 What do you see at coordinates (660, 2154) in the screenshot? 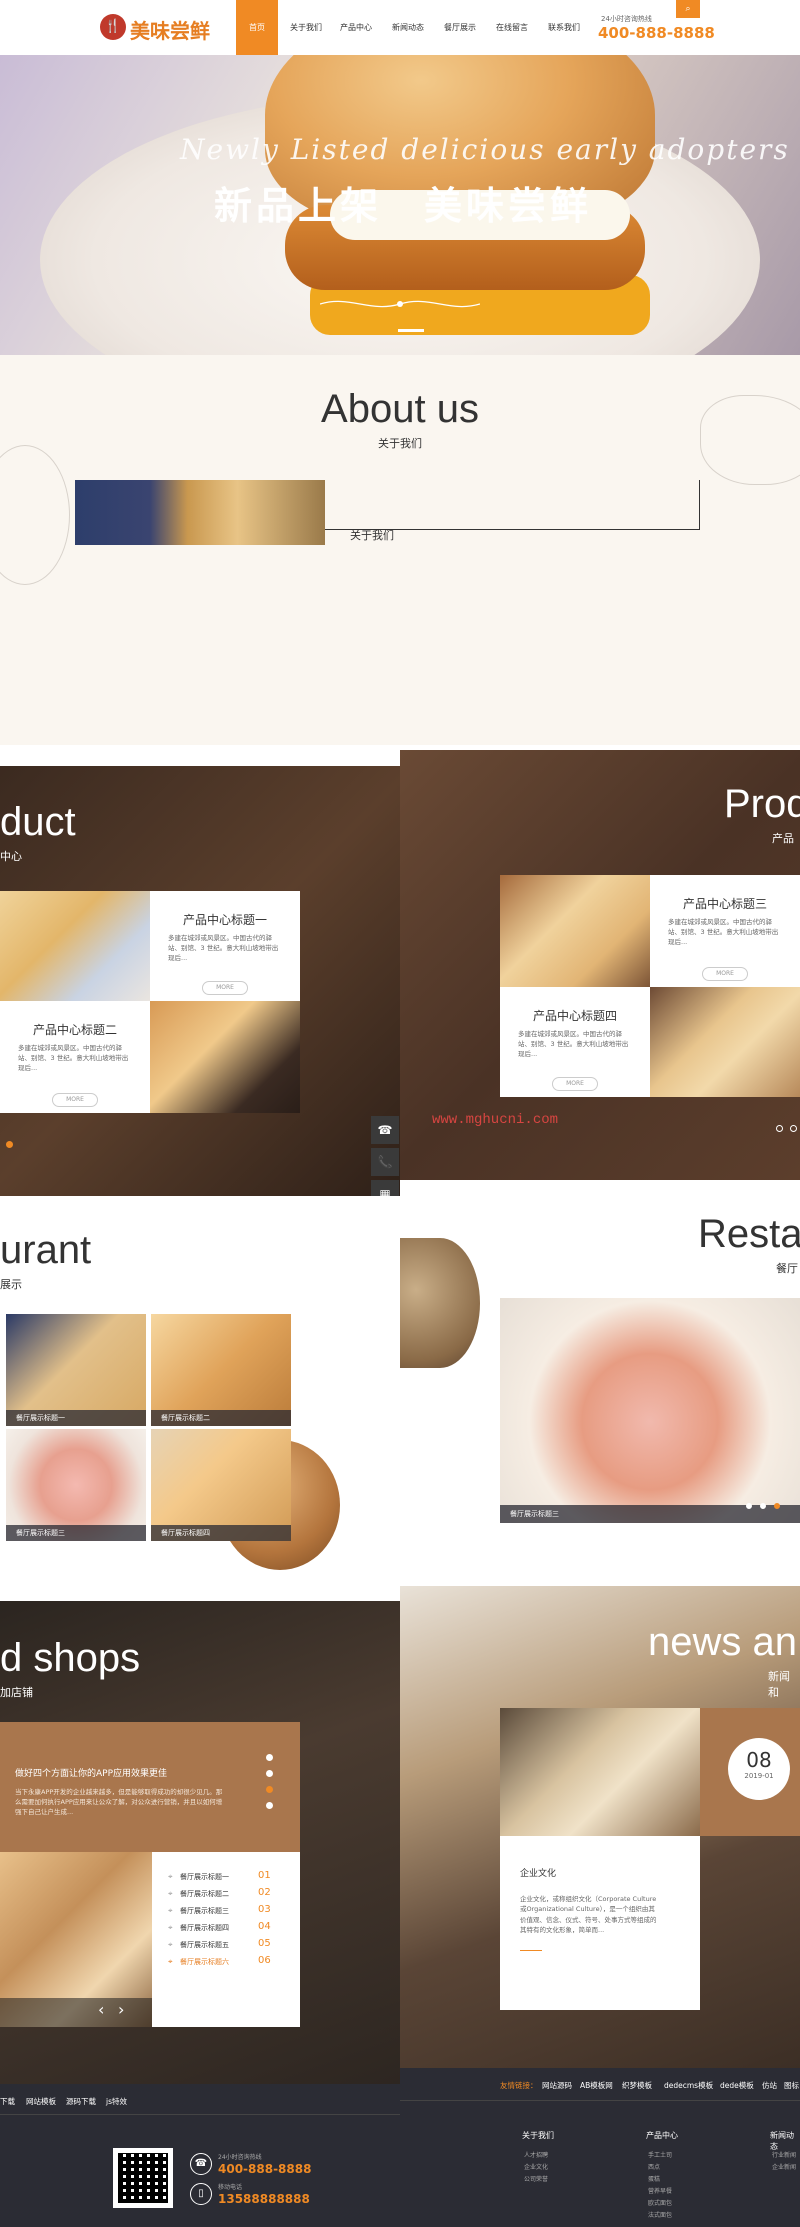
I see `footer-col-item: 手工土司` at bounding box center [660, 2154].